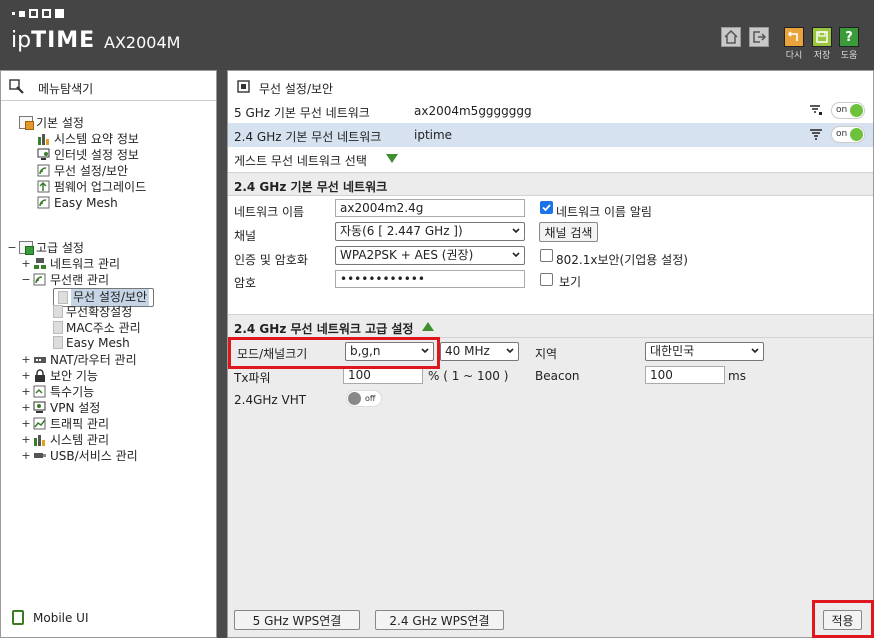 This screenshot has width=874, height=638. What do you see at coordinates (430, 279) in the screenshot?
I see `password-input: ••••••••••••` at bounding box center [430, 279].